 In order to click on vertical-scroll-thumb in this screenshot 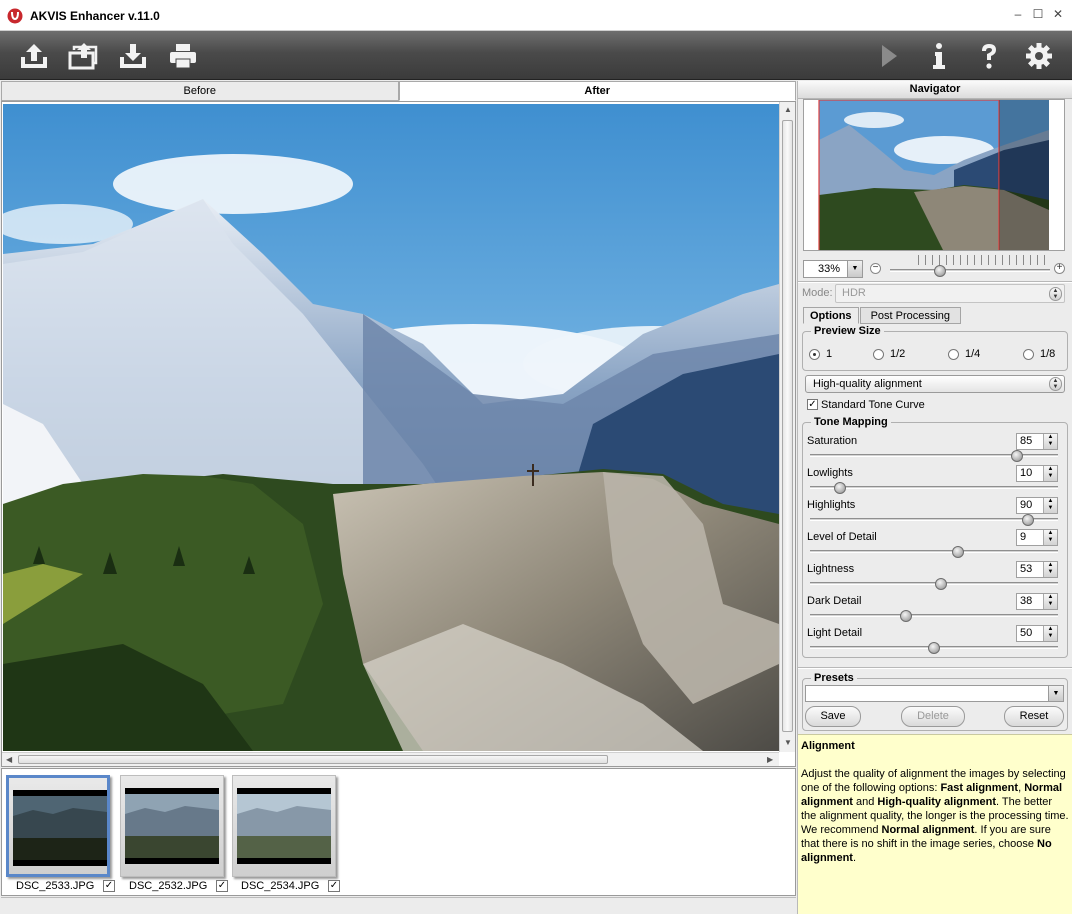, I will do `click(787, 426)`.